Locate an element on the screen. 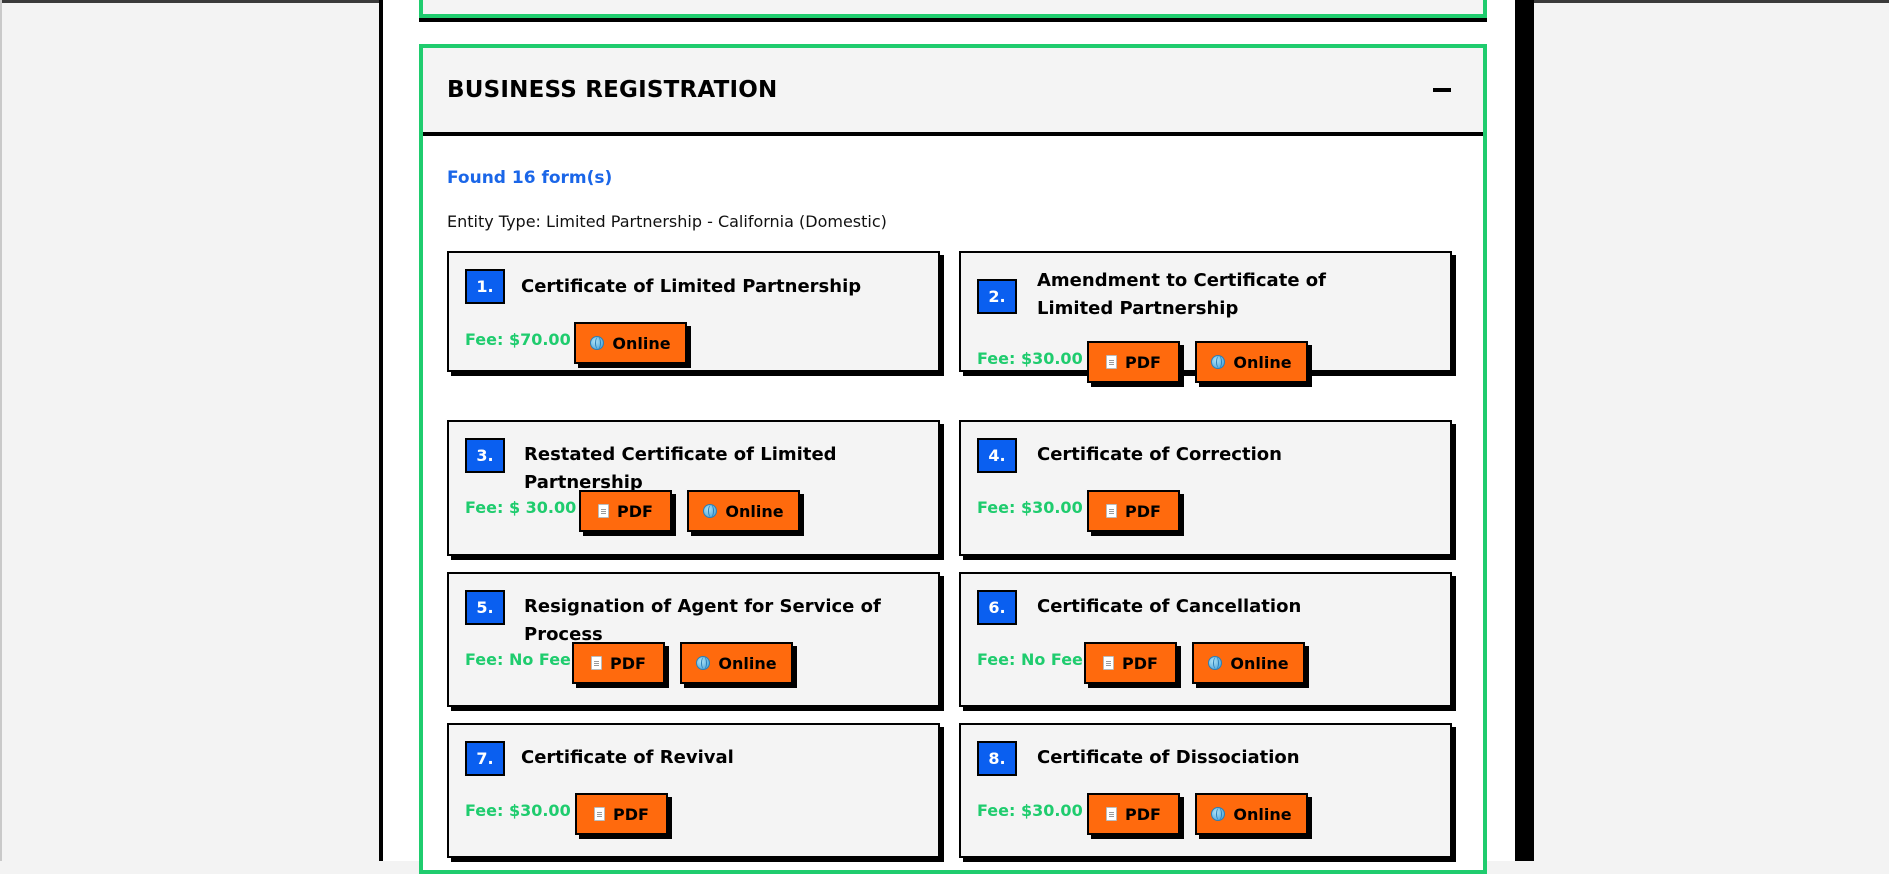 This screenshot has width=1889, height=874. form-title: Certificate of Dissociation is located at coordinates (1168, 757).